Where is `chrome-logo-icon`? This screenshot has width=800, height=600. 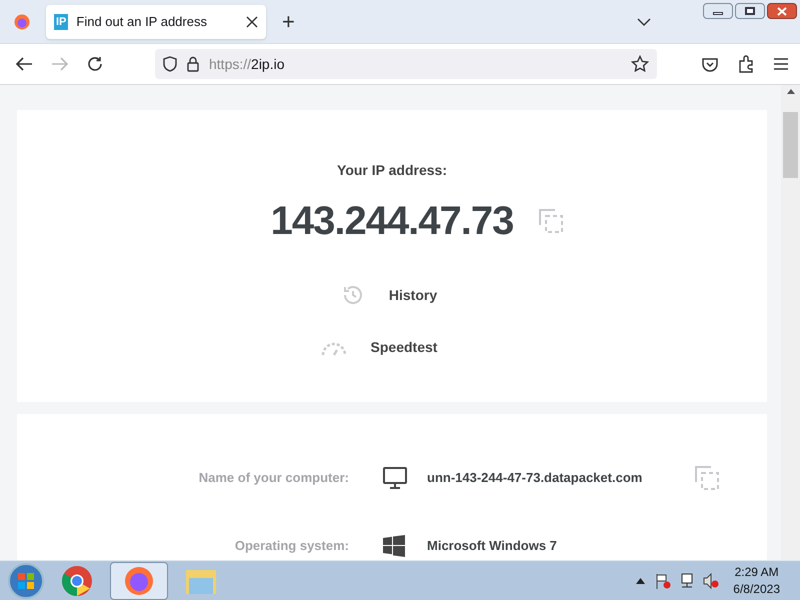 chrome-logo-icon is located at coordinates (77, 580).